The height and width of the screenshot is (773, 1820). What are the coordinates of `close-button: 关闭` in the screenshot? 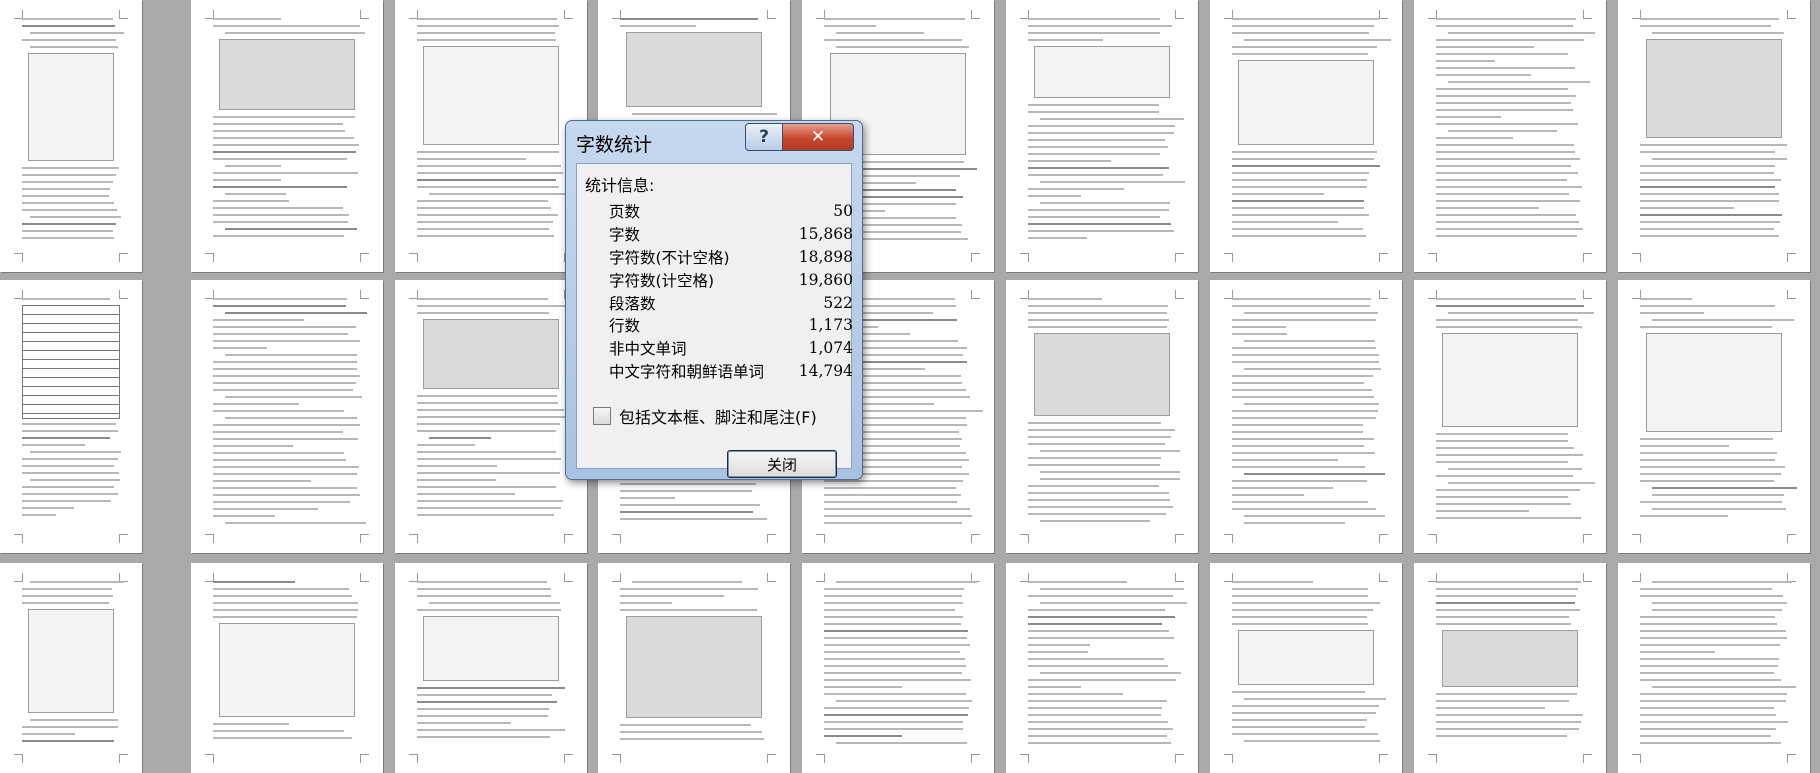 It's located at (782, 464).